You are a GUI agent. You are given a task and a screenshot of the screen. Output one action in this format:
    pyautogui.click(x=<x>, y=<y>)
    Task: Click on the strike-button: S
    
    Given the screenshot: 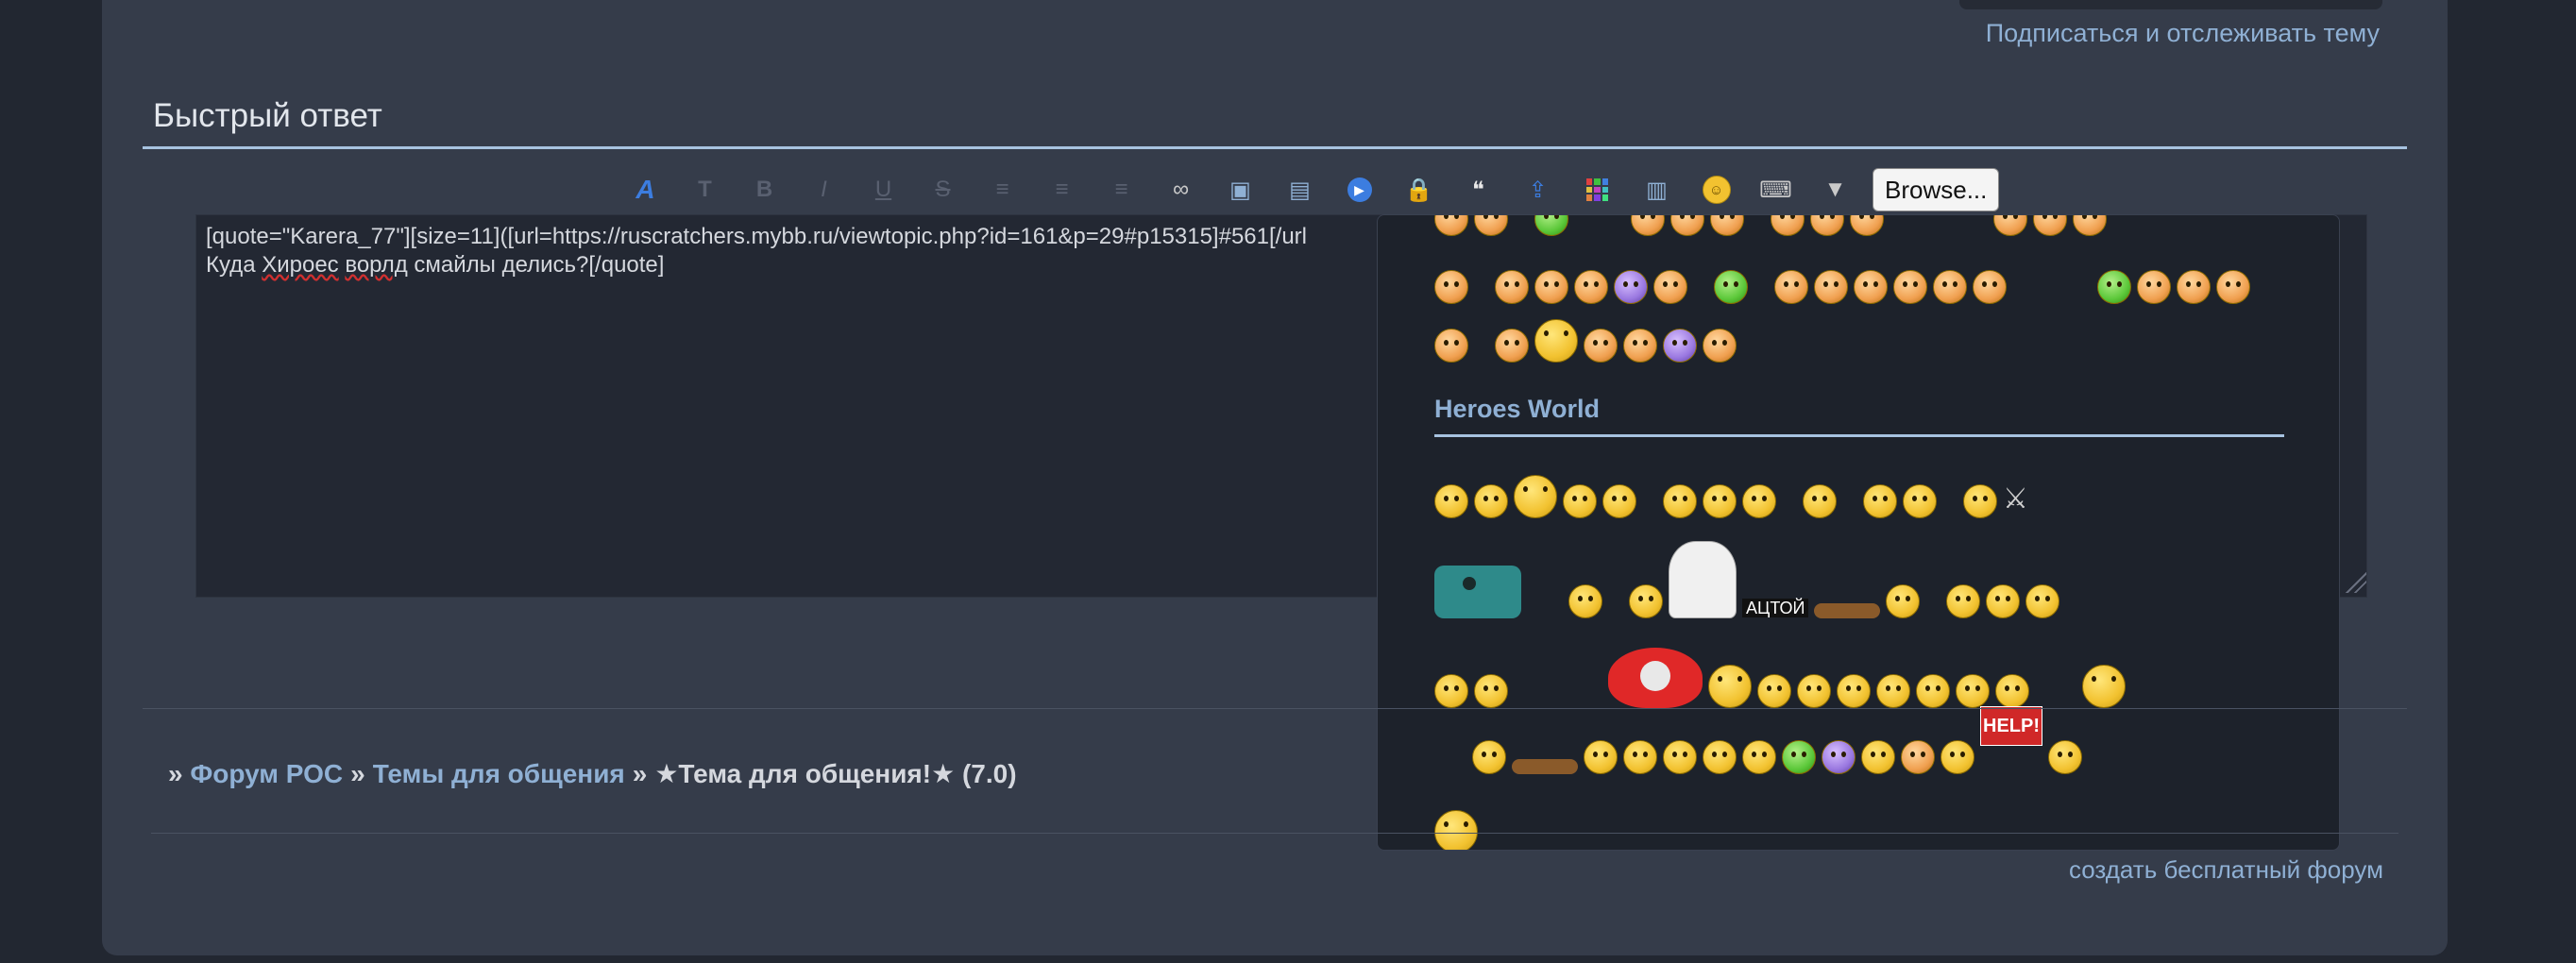 What is the action you would take?
    pyautogui.click(x=943, y=189)
    